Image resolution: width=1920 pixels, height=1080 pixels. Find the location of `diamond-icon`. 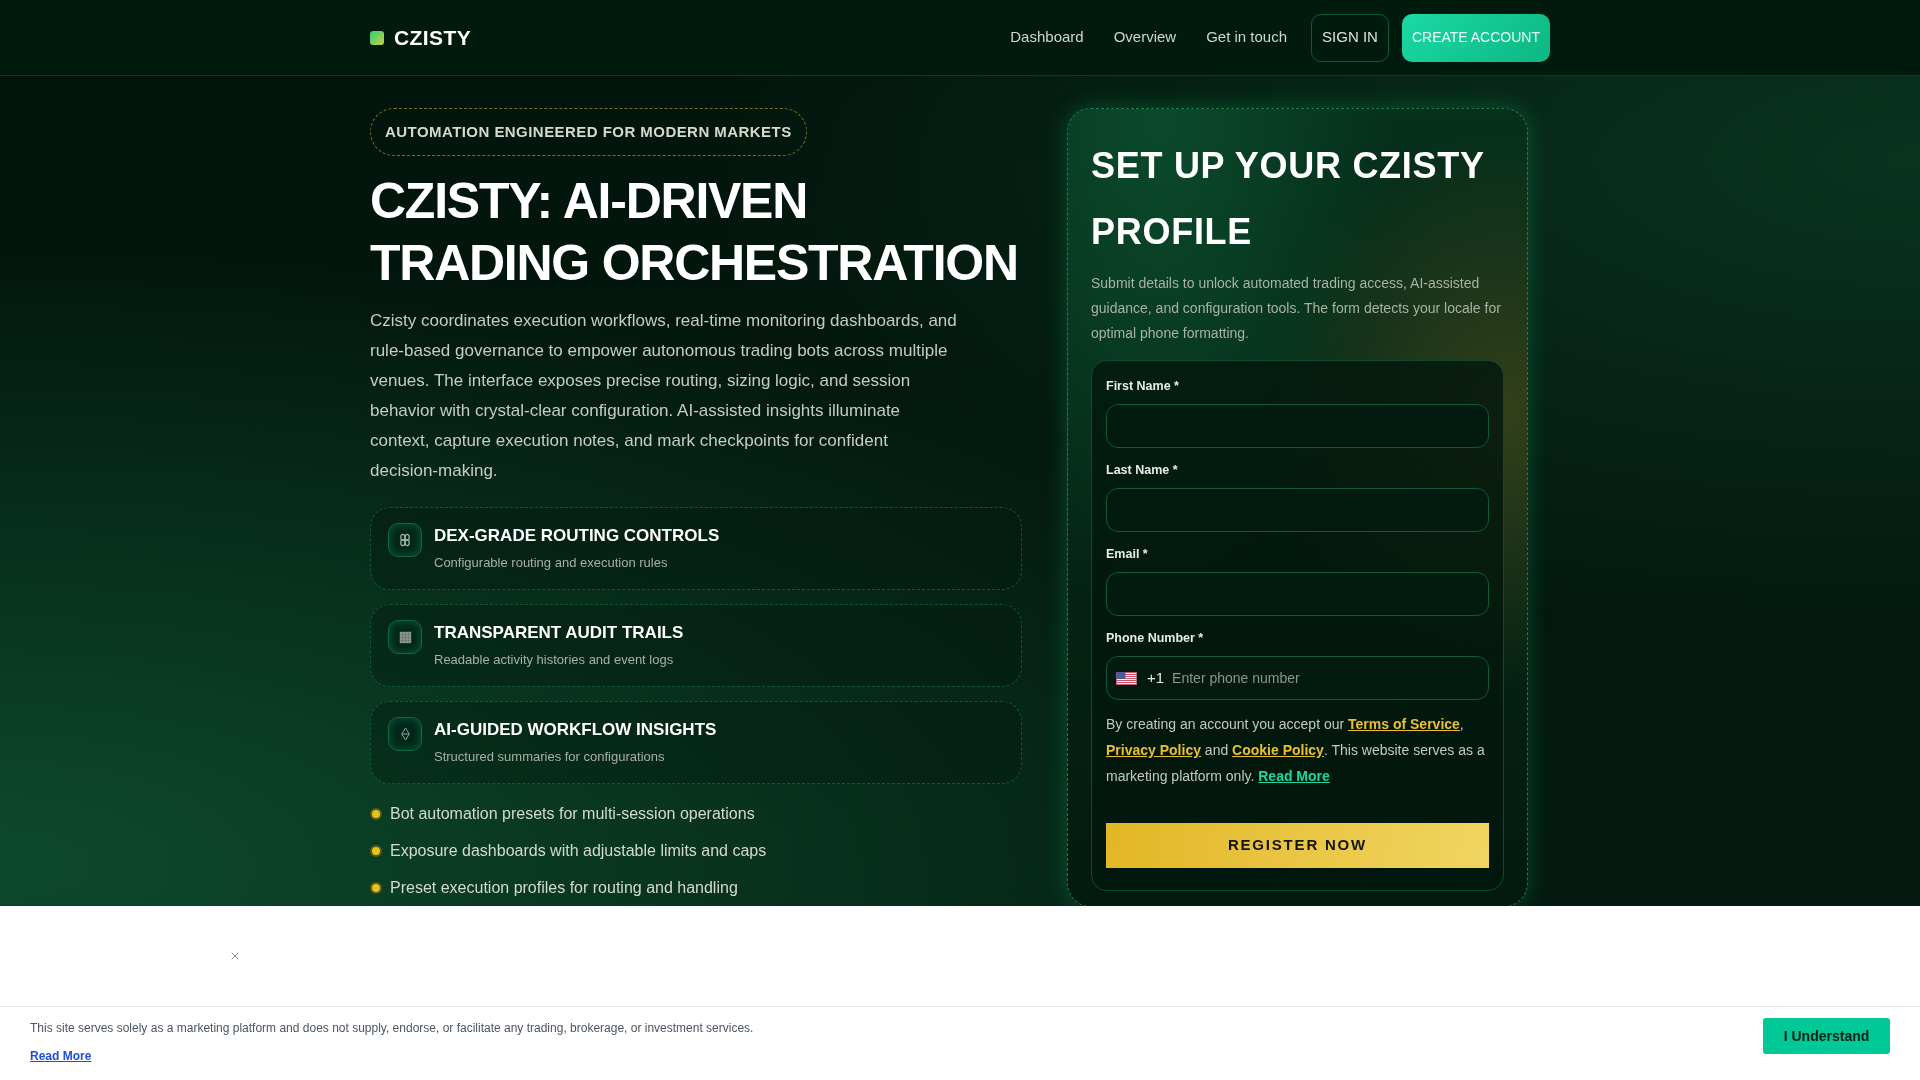

diamond-icon is located at coordinates (405, 734).